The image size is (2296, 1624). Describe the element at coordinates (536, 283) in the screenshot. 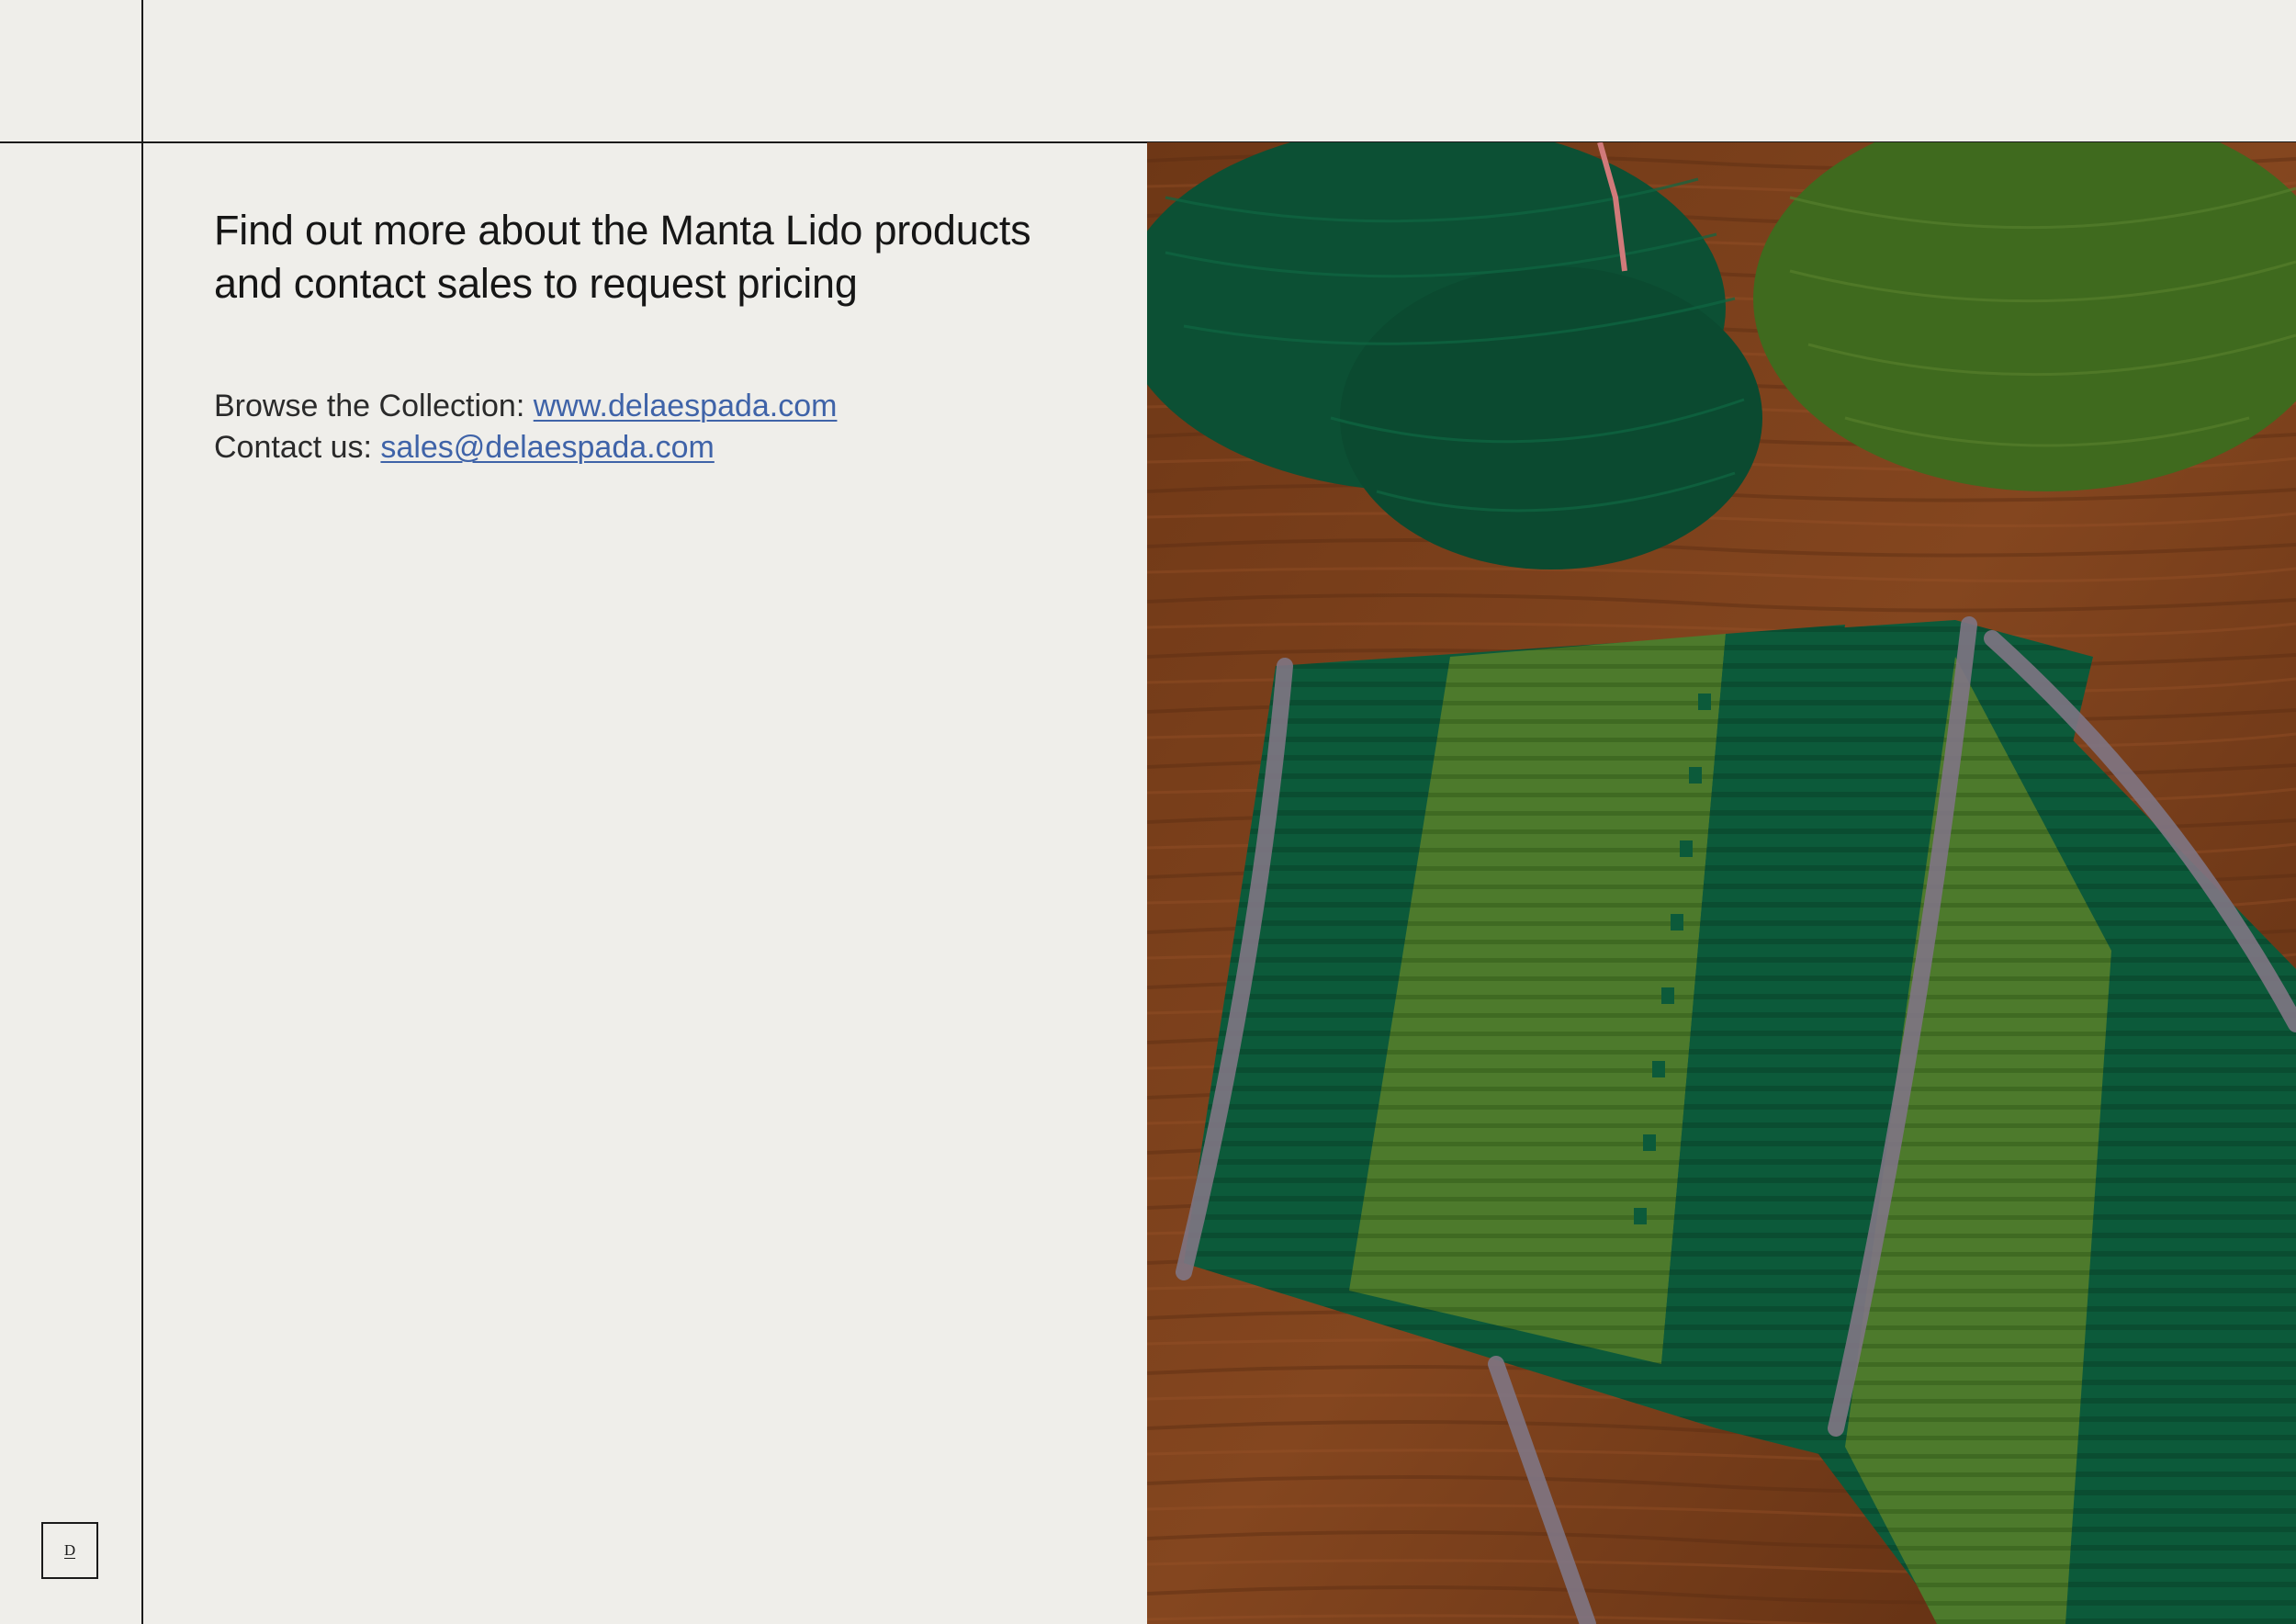

I see `headline-line-2: and contact sales to request pricing` at that location.